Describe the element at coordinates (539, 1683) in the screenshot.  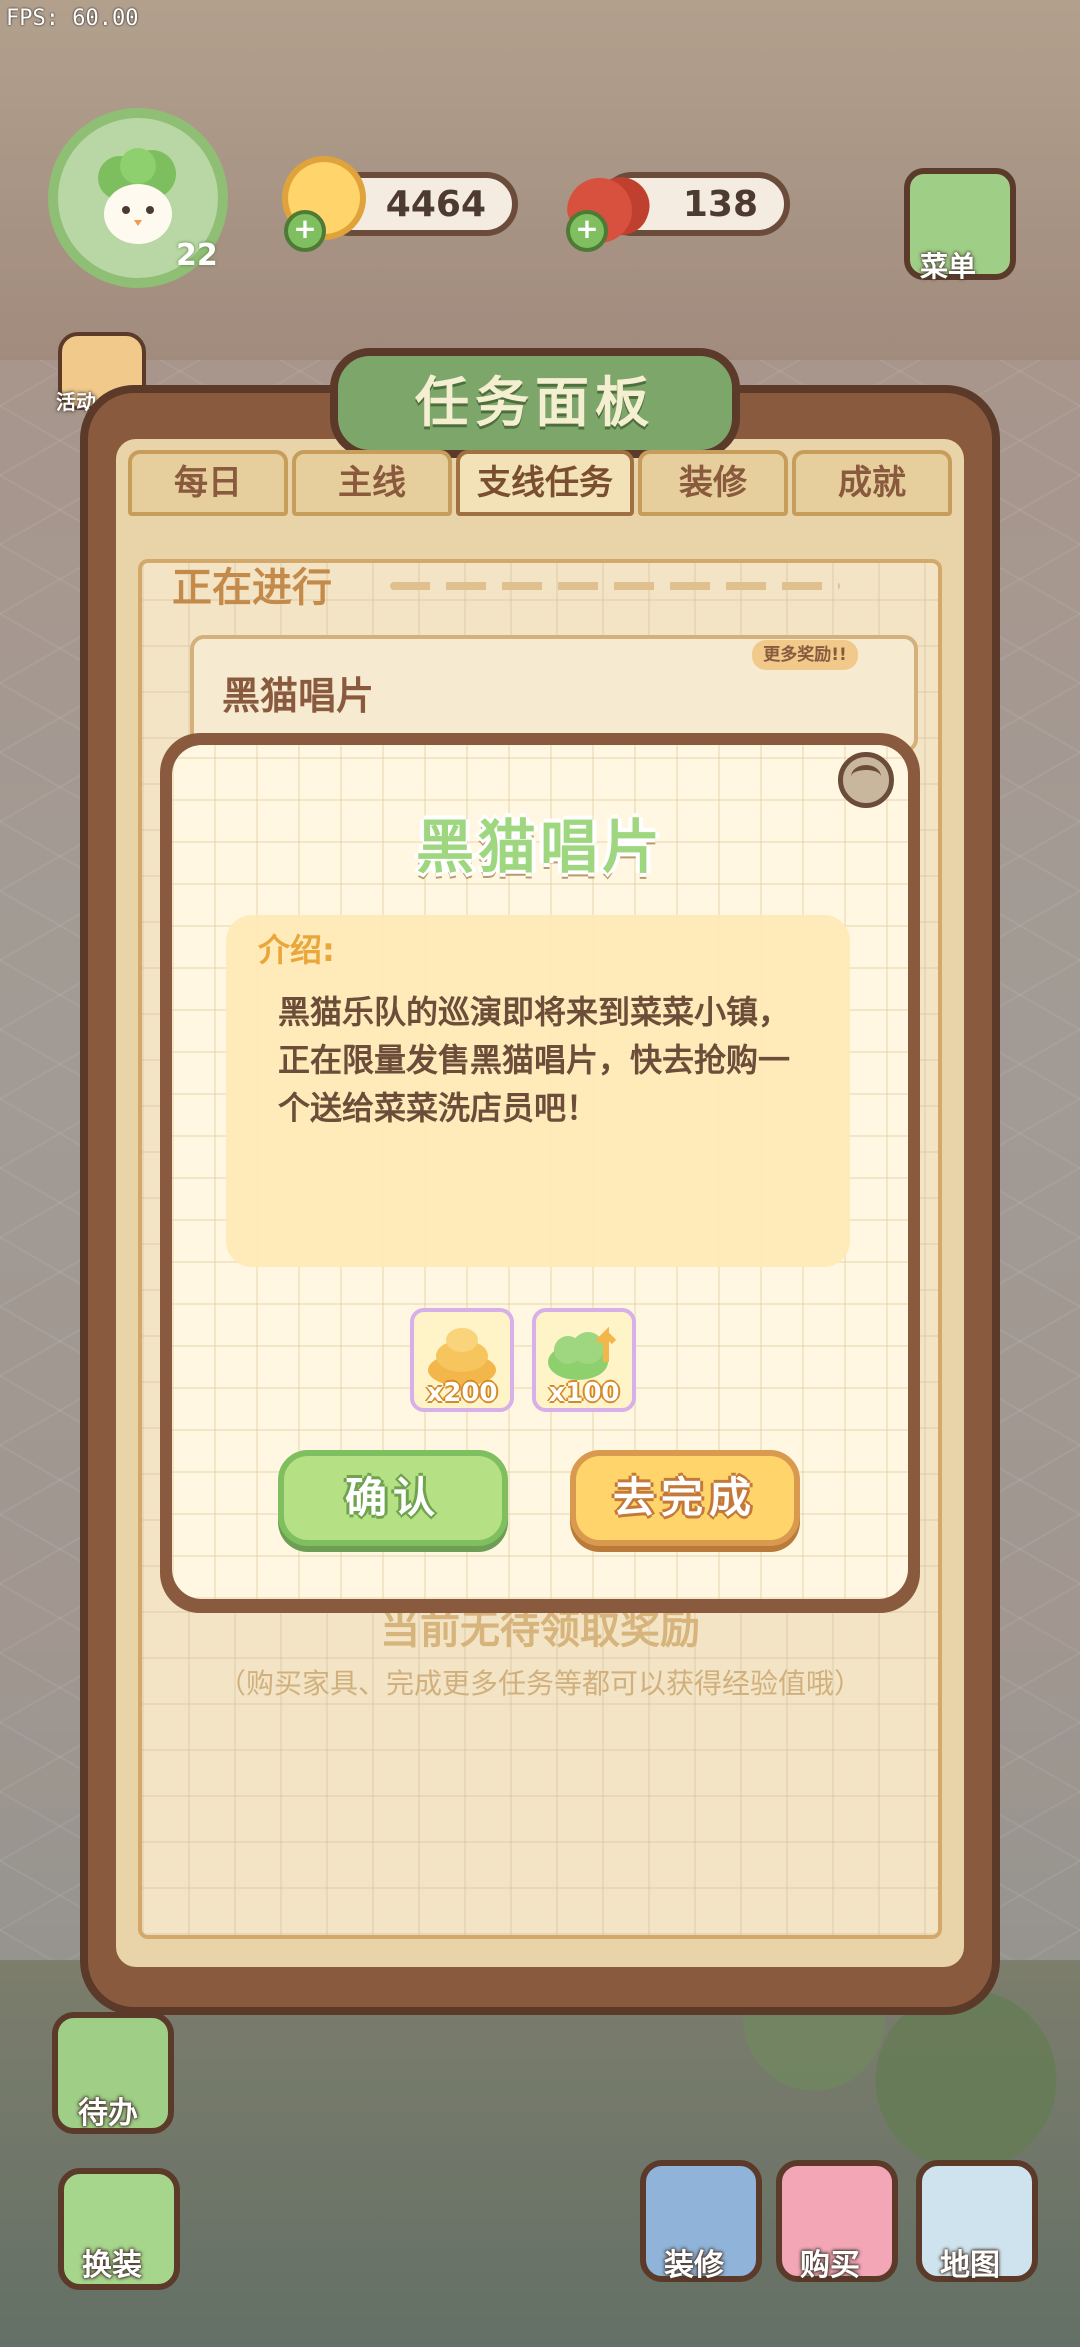
I see `empty-reward-subtitle: （购买家具、完成更多任务等都可以获得经验值哦）` at that location.